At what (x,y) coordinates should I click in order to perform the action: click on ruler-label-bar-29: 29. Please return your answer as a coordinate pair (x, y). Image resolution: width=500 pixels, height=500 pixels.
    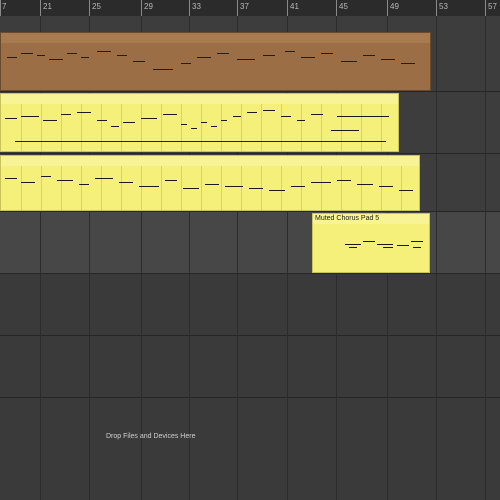
    Looking at the image, I should click on (148, 6).